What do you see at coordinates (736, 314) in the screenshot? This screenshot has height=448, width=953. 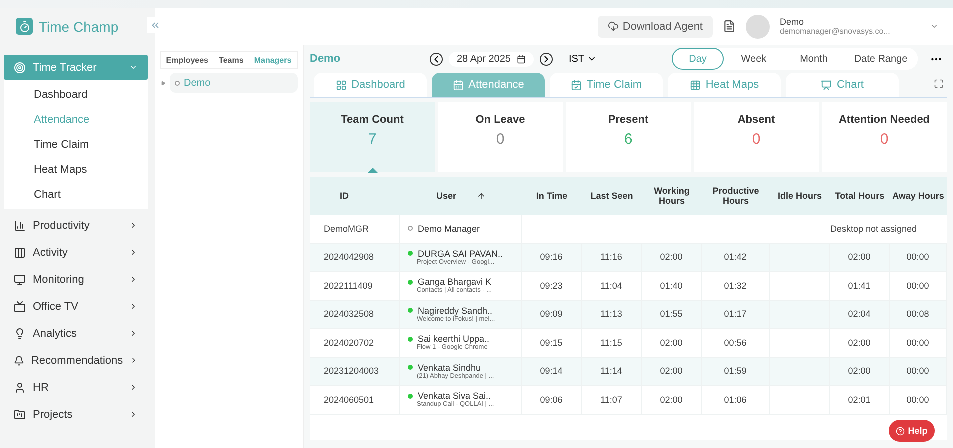 I see `table-cell: 01:17` at bounding box center [736, 314].